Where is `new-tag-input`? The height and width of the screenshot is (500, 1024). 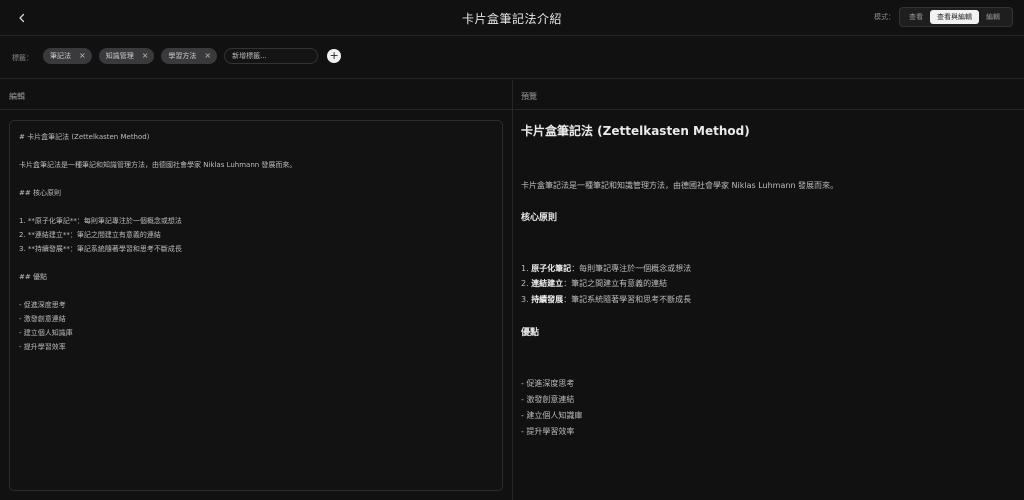 new-tag-input is located at coordinates (271, 56).